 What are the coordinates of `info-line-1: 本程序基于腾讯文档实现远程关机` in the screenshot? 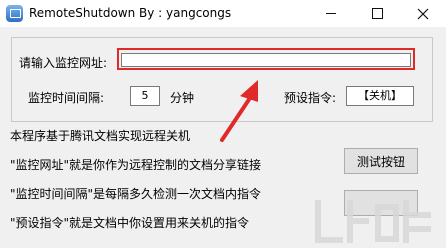 It's located at (100, 136).